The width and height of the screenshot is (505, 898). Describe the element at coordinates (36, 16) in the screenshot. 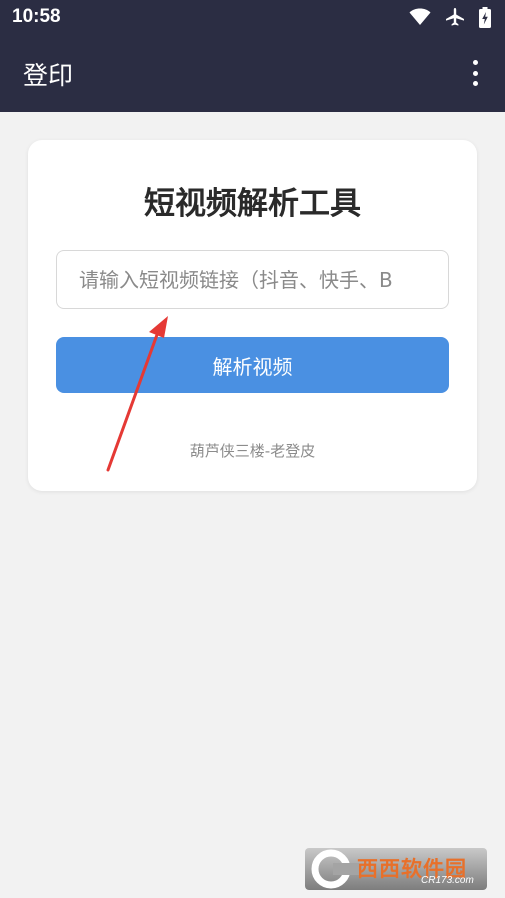

I see `status-time: 10:58` at that location.